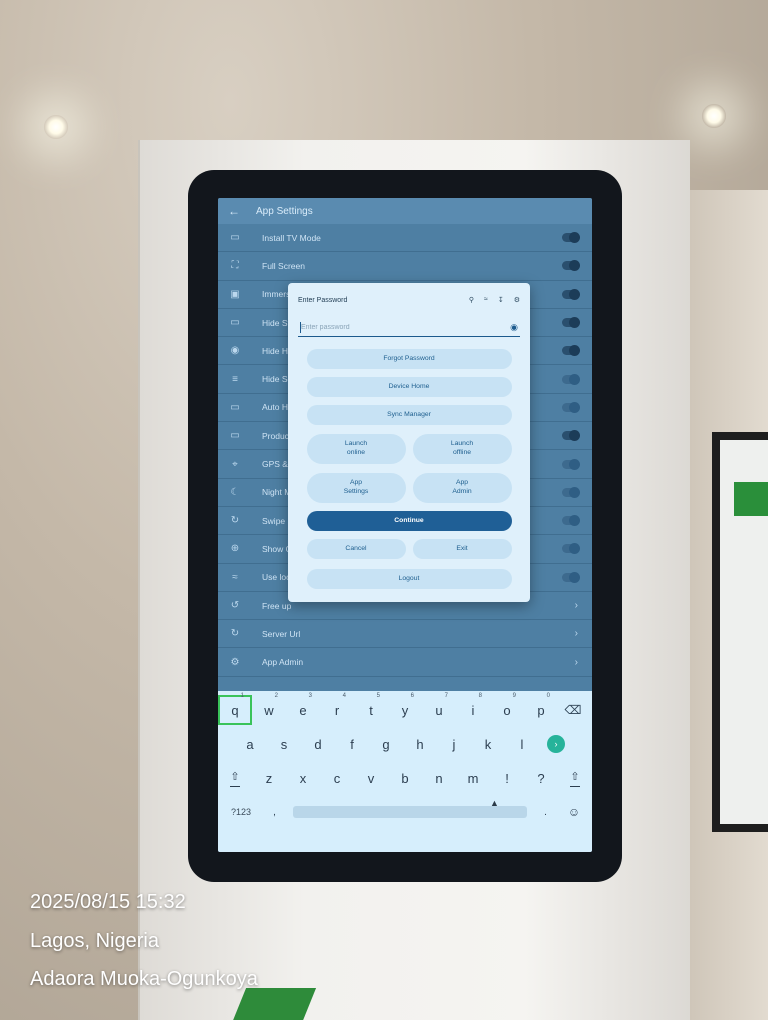 The image size is (768, 1020). Describe the element at coordinates (371, 709) in the screenshot. I see `key-t: t5` at that location.